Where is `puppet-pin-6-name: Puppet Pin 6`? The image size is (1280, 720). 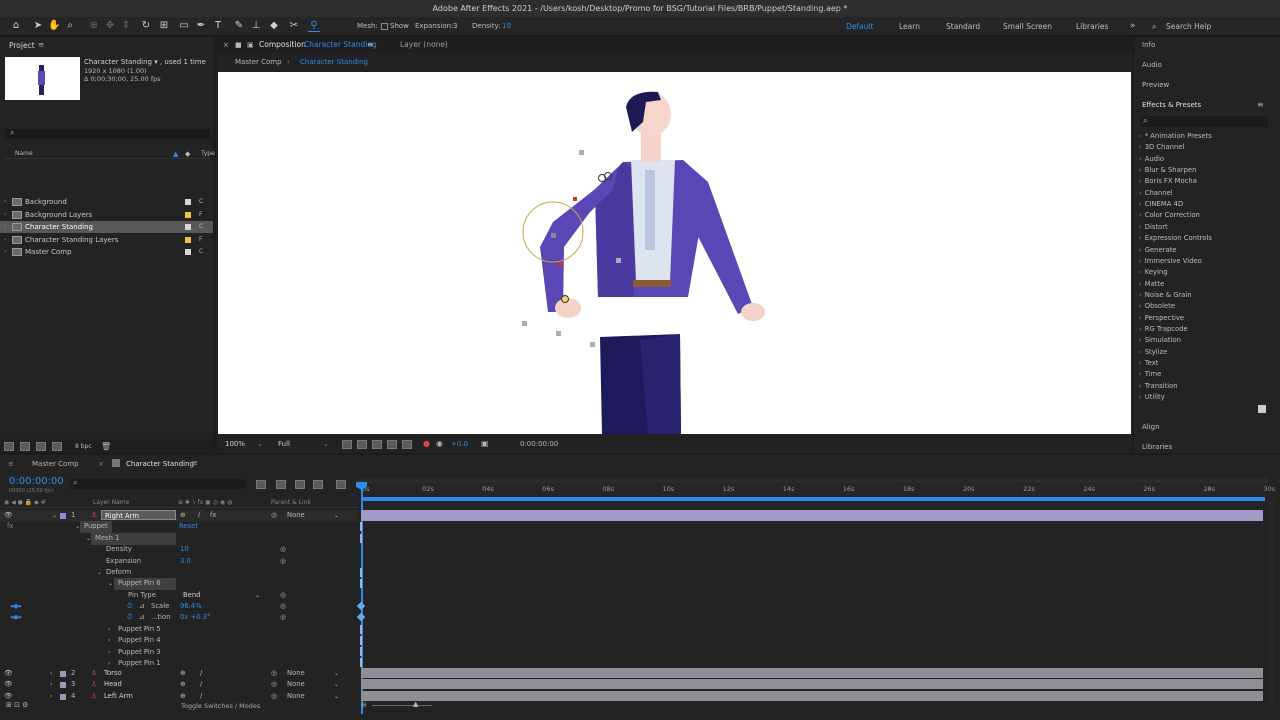
puppet-pin-6-name: Puppet Pin 6 is located at coordinates (145, 584).